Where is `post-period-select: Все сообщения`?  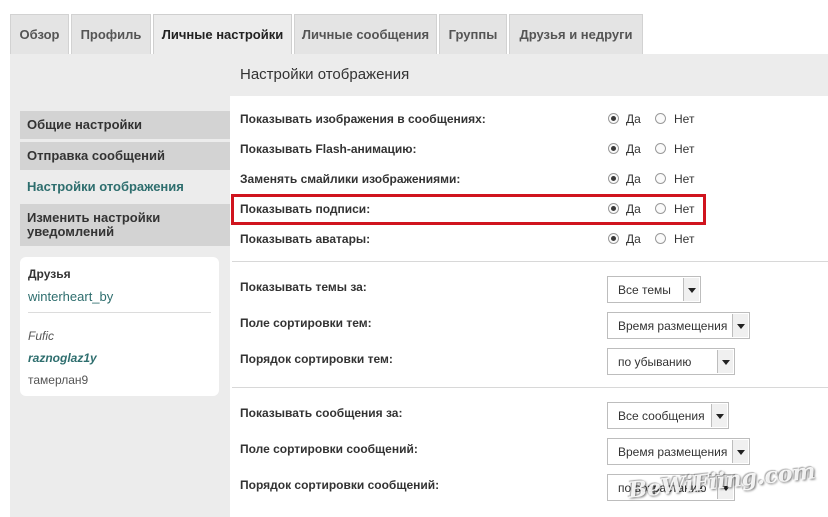 post-period-select: Все сообщения is located at coordinates (668, 415).